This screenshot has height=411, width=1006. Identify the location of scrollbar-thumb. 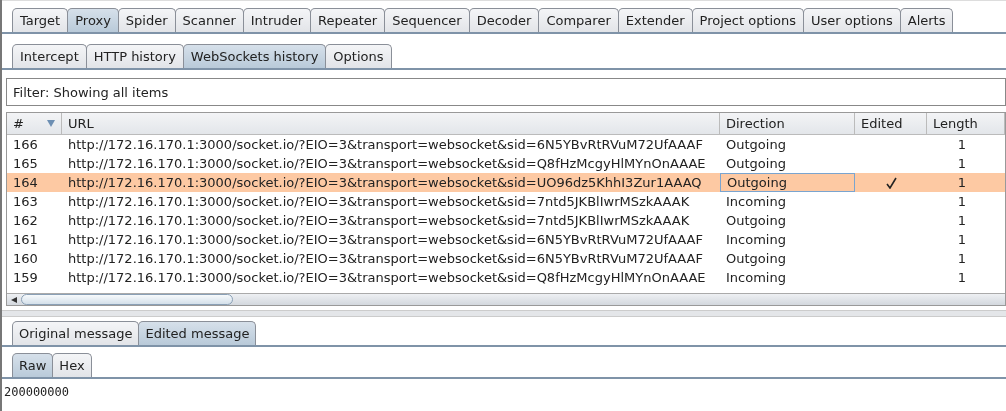
(127, 299).